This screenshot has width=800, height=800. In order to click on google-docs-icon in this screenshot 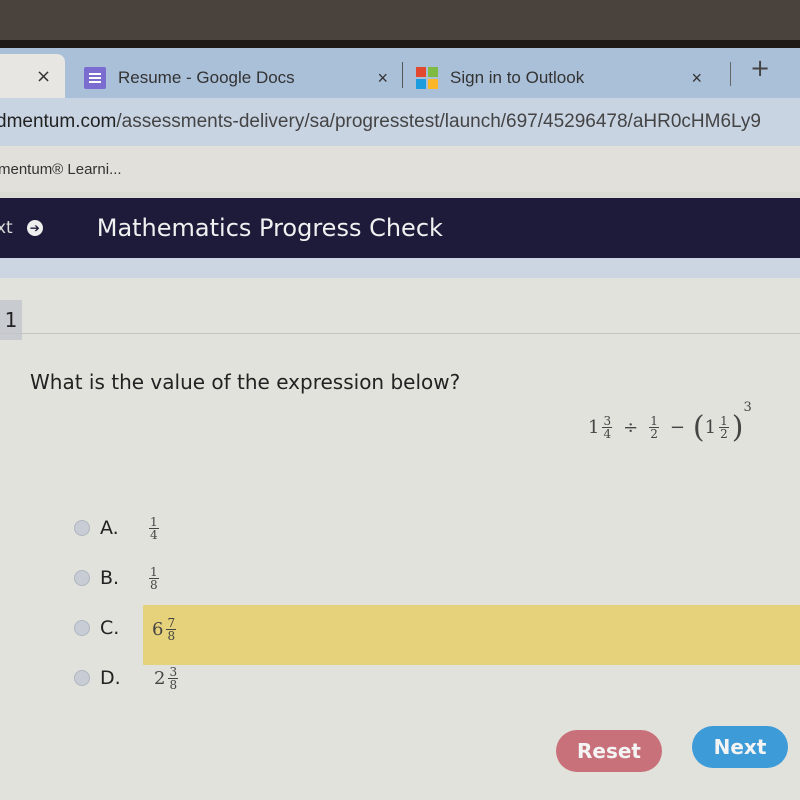, I will do `click(95, 78)`.